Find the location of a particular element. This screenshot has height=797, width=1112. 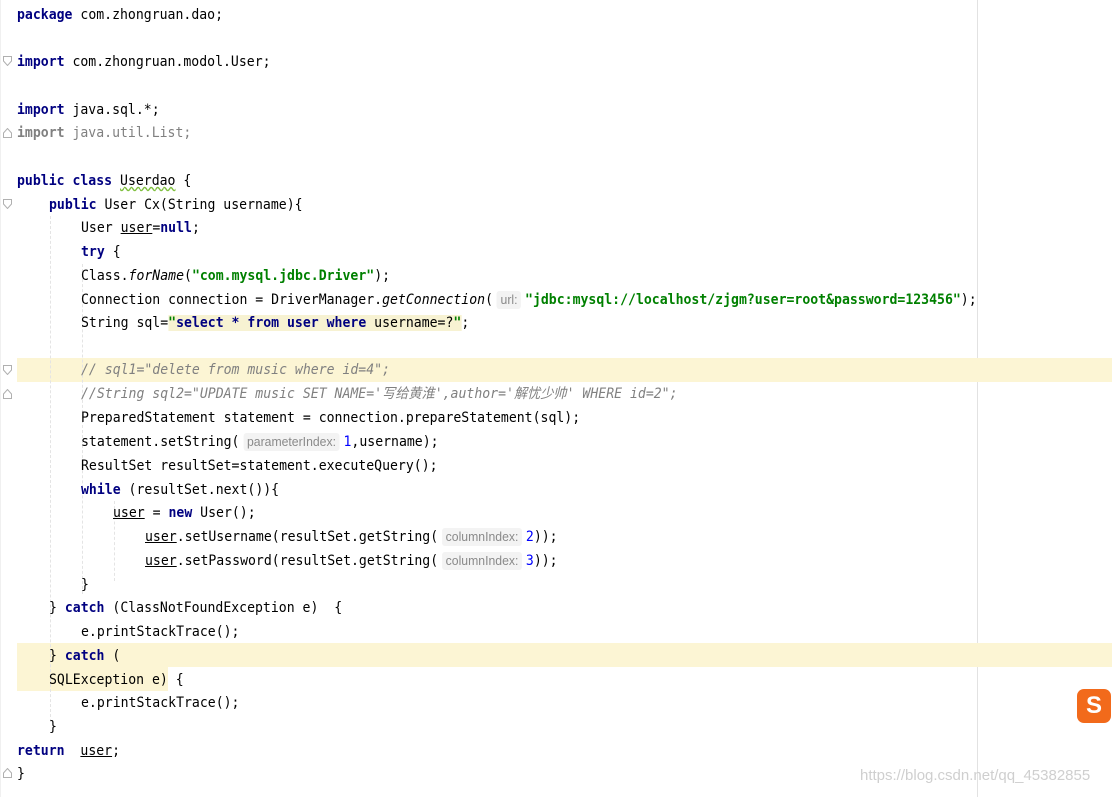

right-margin-guide is located at coordinates (977, 398).